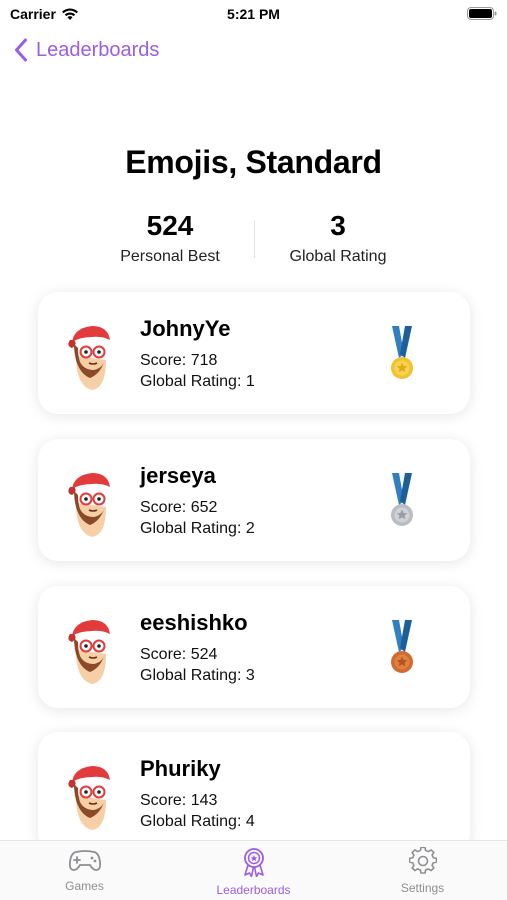 The width and height of the screenshot is (507, 900). Describe the element at coordinates (422, 888) in the screenshot. I see `tab-settings-label: Settings` at that location.